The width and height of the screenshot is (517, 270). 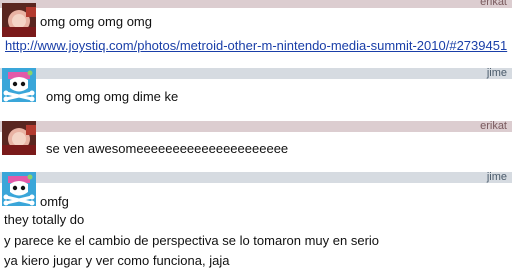 I want to click on message-text: ya kiero jugar y ver como funciona, jaja, so click(x=117, y=260).